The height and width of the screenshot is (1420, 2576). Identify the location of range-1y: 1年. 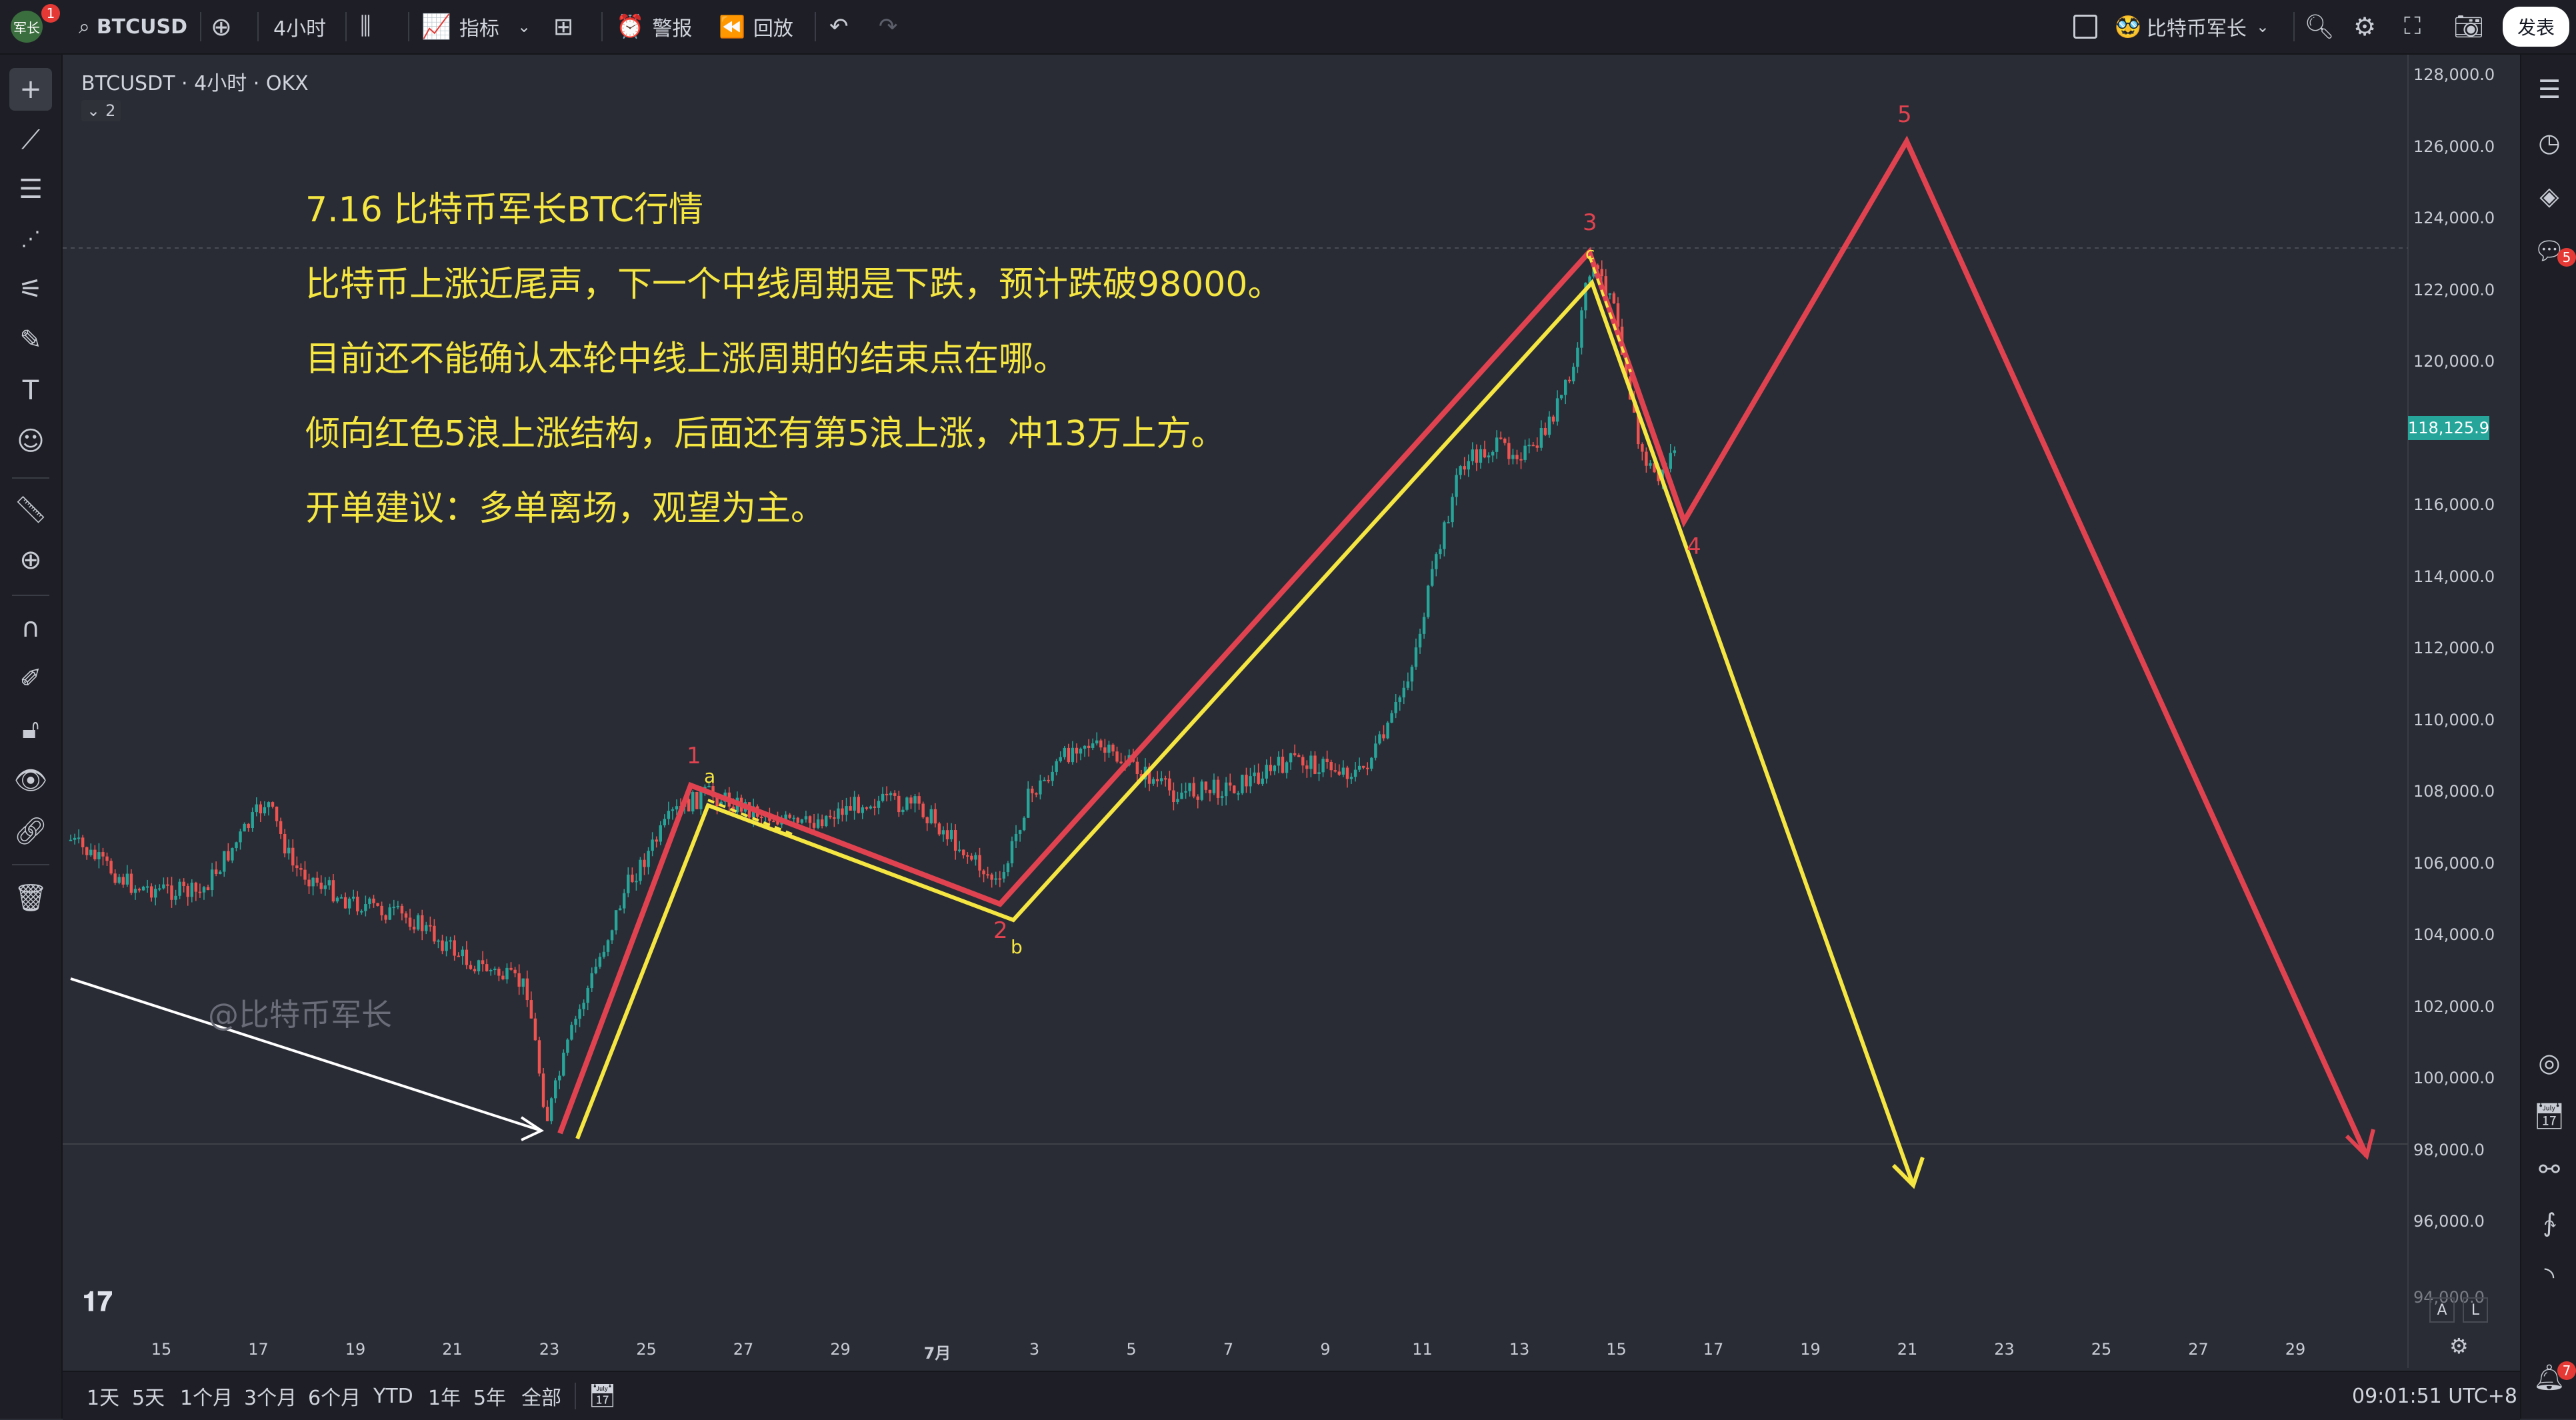
(444, 1396).